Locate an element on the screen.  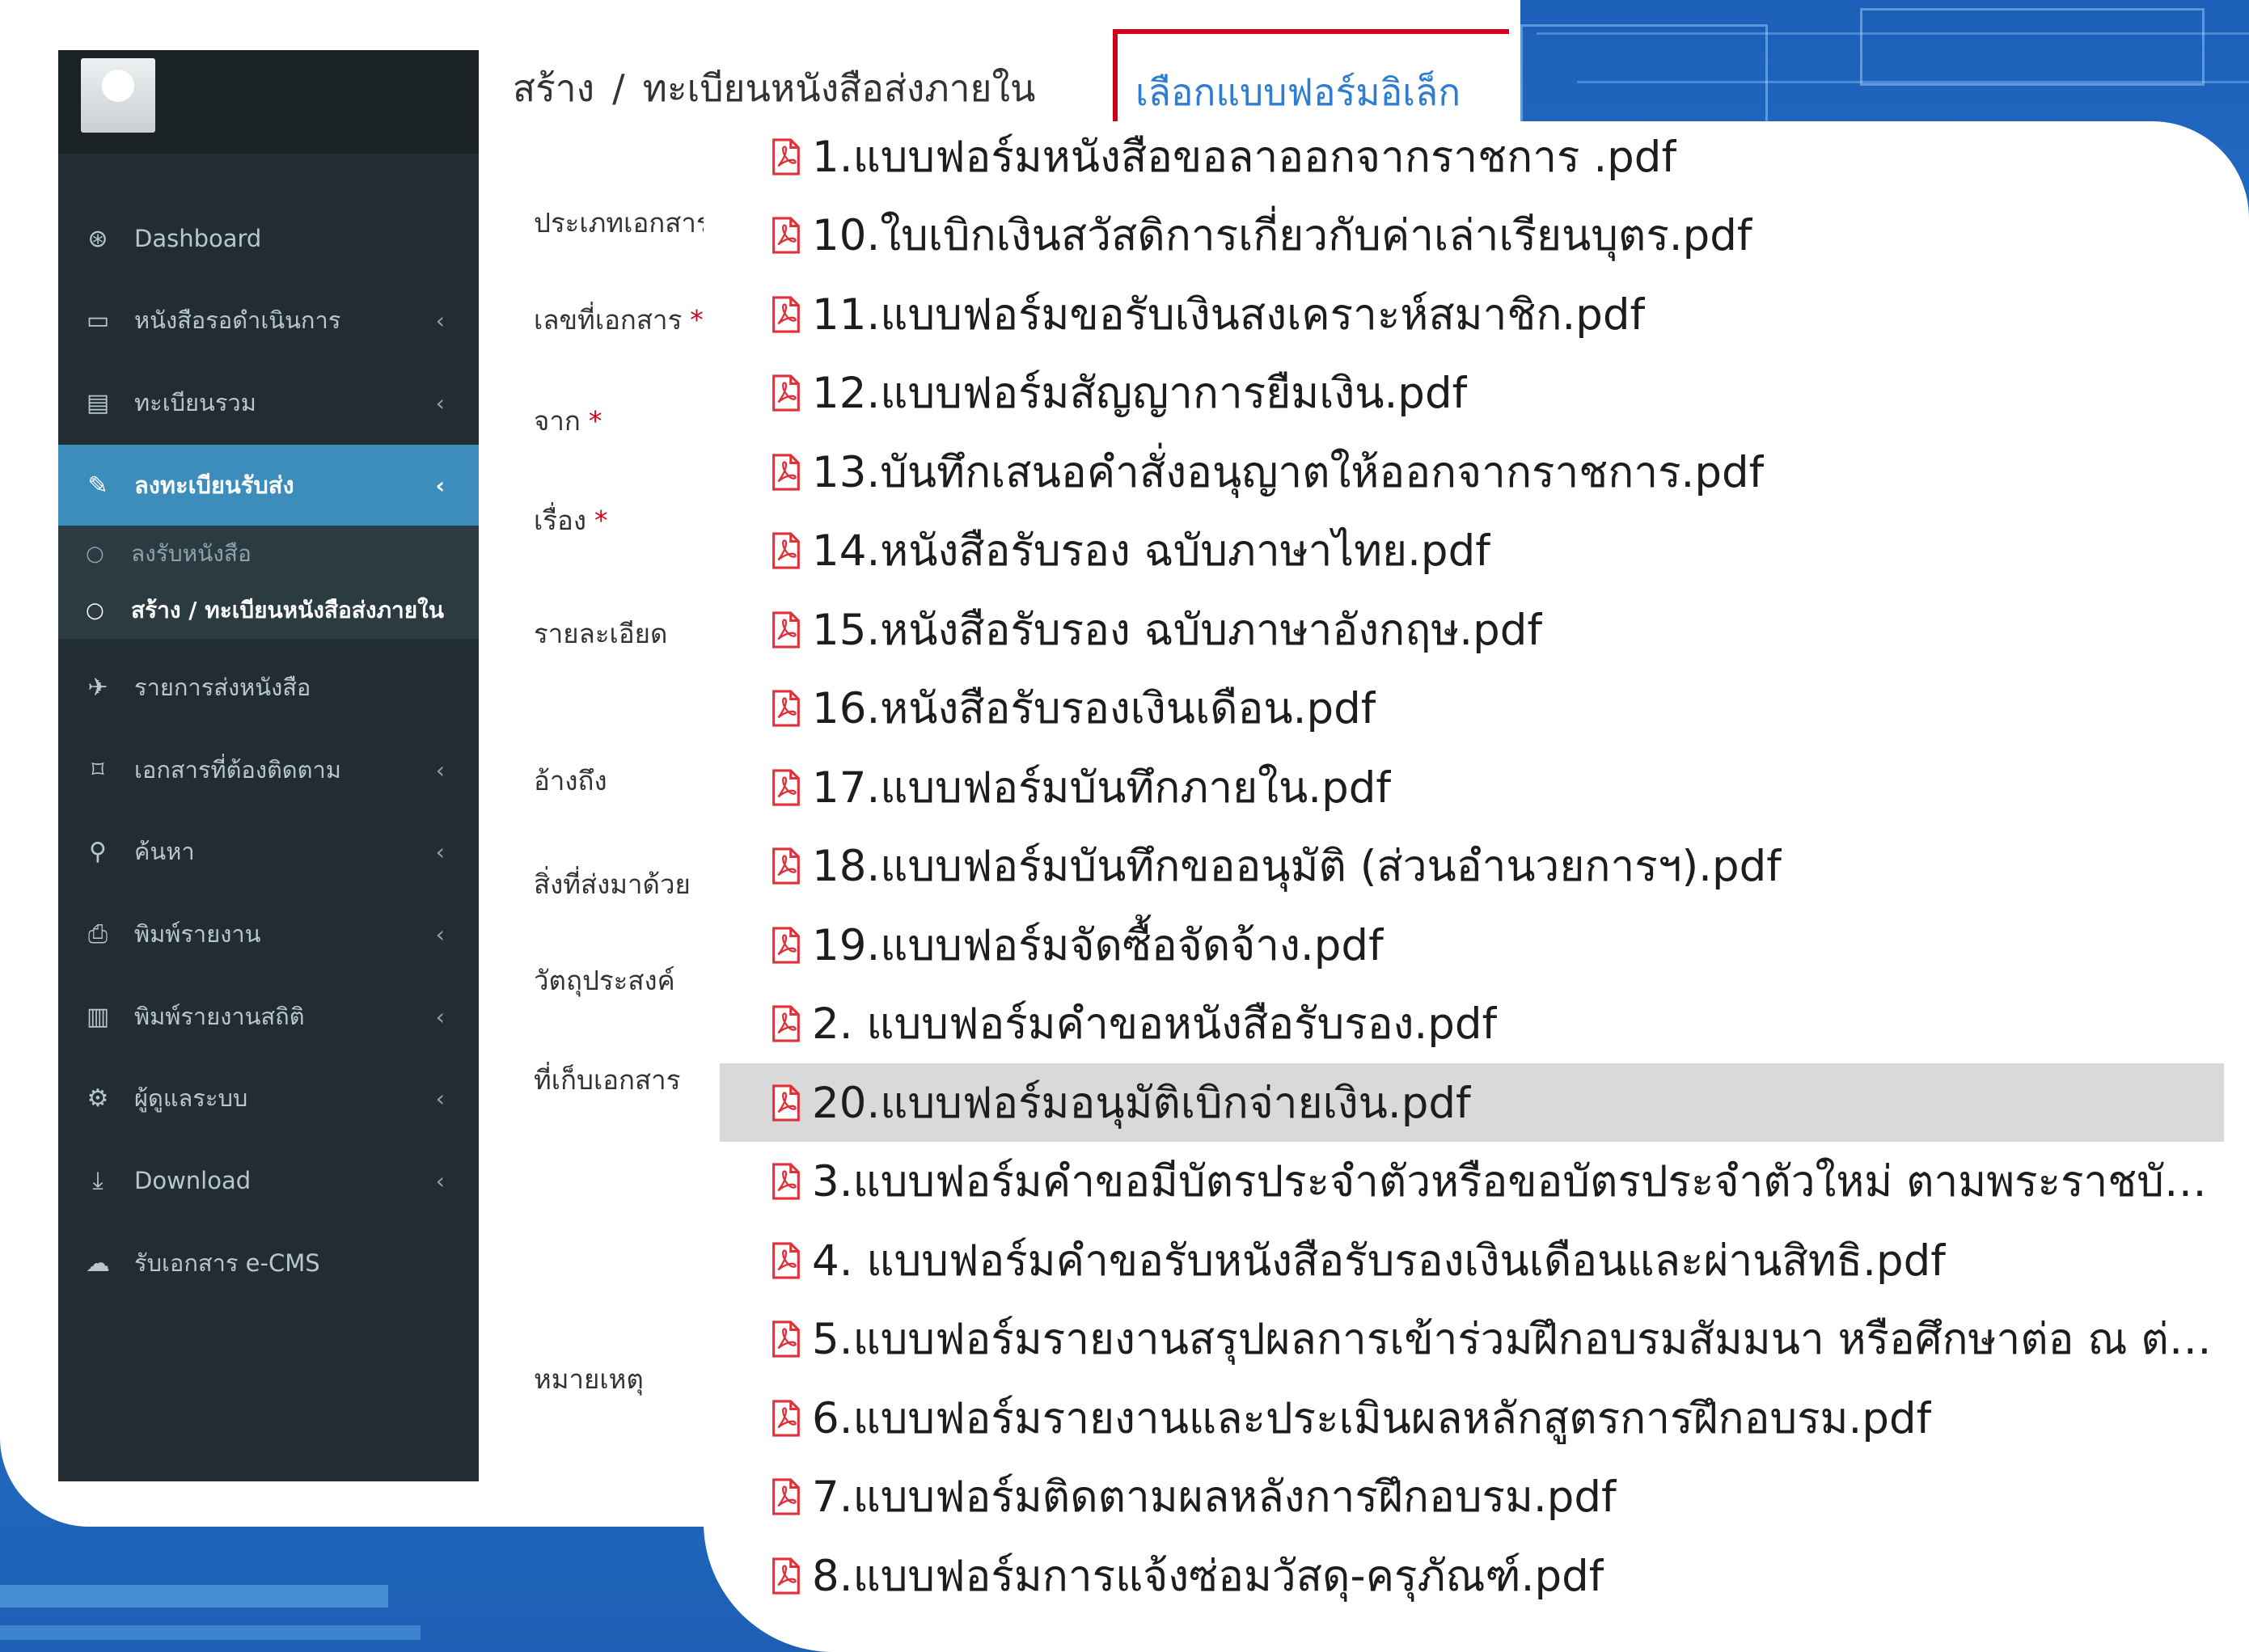
user-panel is located at coordinates (268, 102).